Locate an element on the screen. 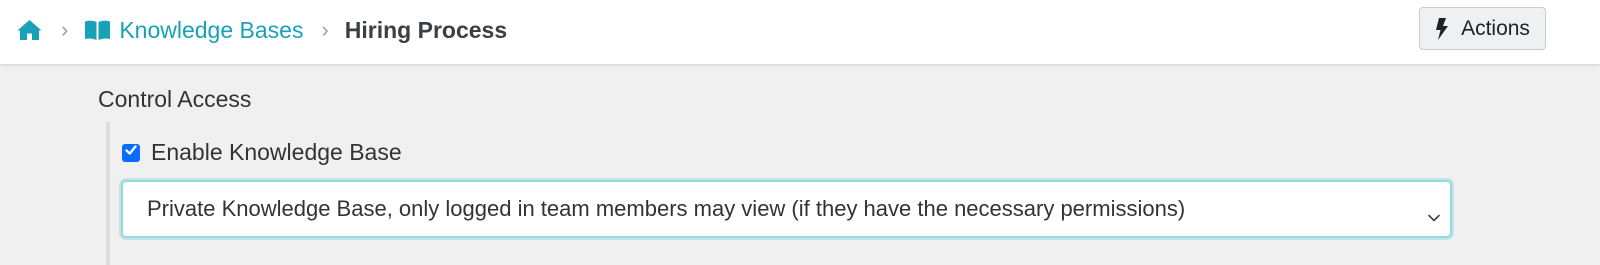  chevron-down-icon is located at coordinates (1434, 216).